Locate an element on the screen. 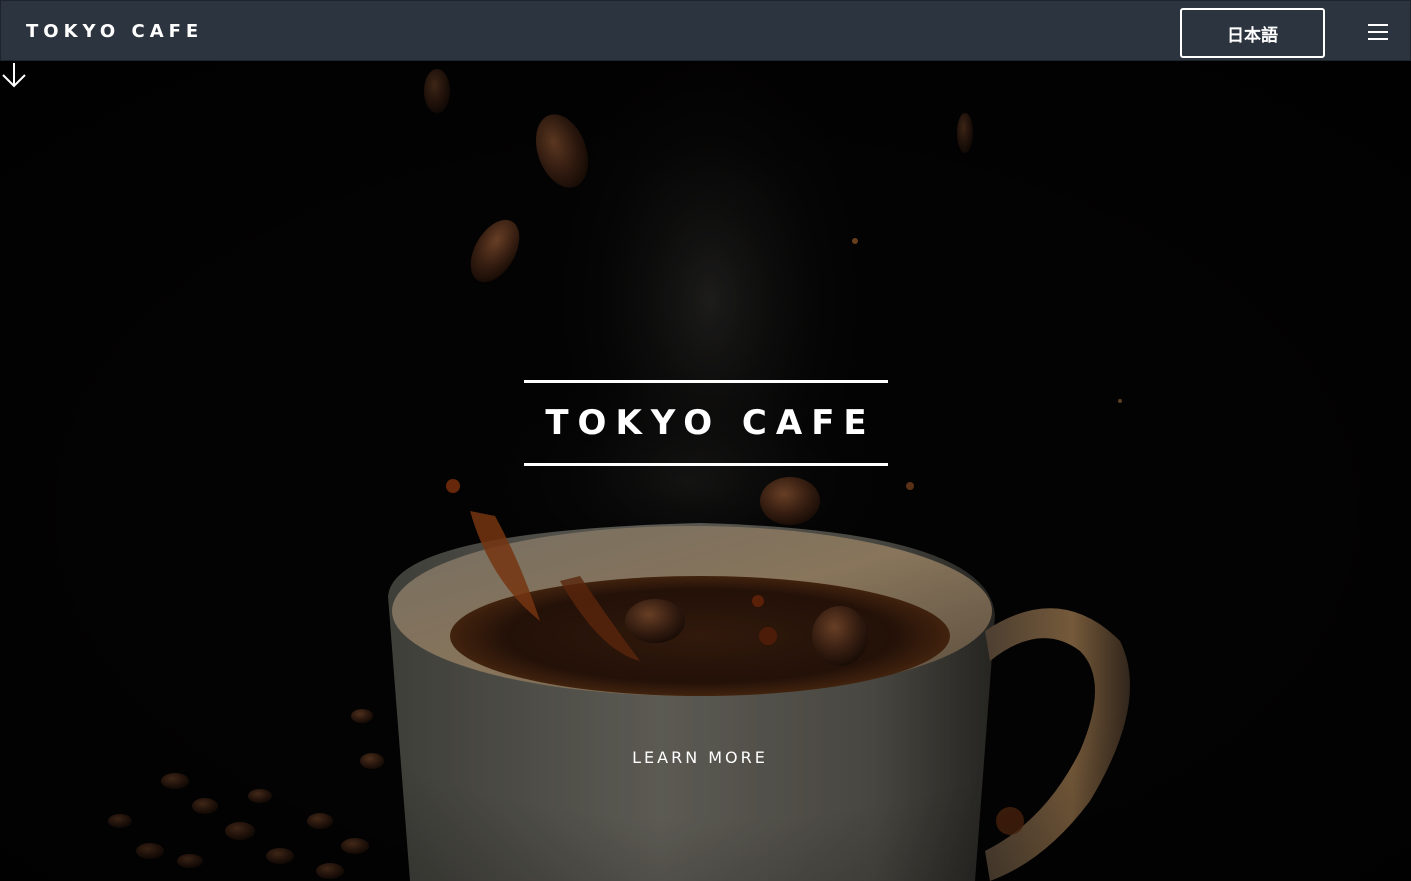 The width and height of the screenshot is (1411, 881). arrow-down-icon is located at coordinates (14, 75).